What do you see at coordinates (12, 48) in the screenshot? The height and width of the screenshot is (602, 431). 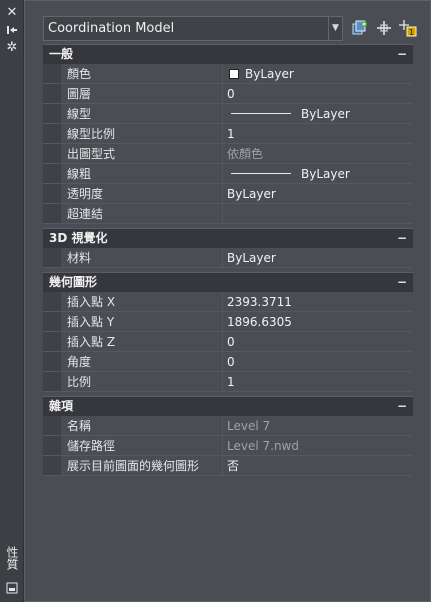 I see `gear-icon: ✲` at bounding box center [12, 48].